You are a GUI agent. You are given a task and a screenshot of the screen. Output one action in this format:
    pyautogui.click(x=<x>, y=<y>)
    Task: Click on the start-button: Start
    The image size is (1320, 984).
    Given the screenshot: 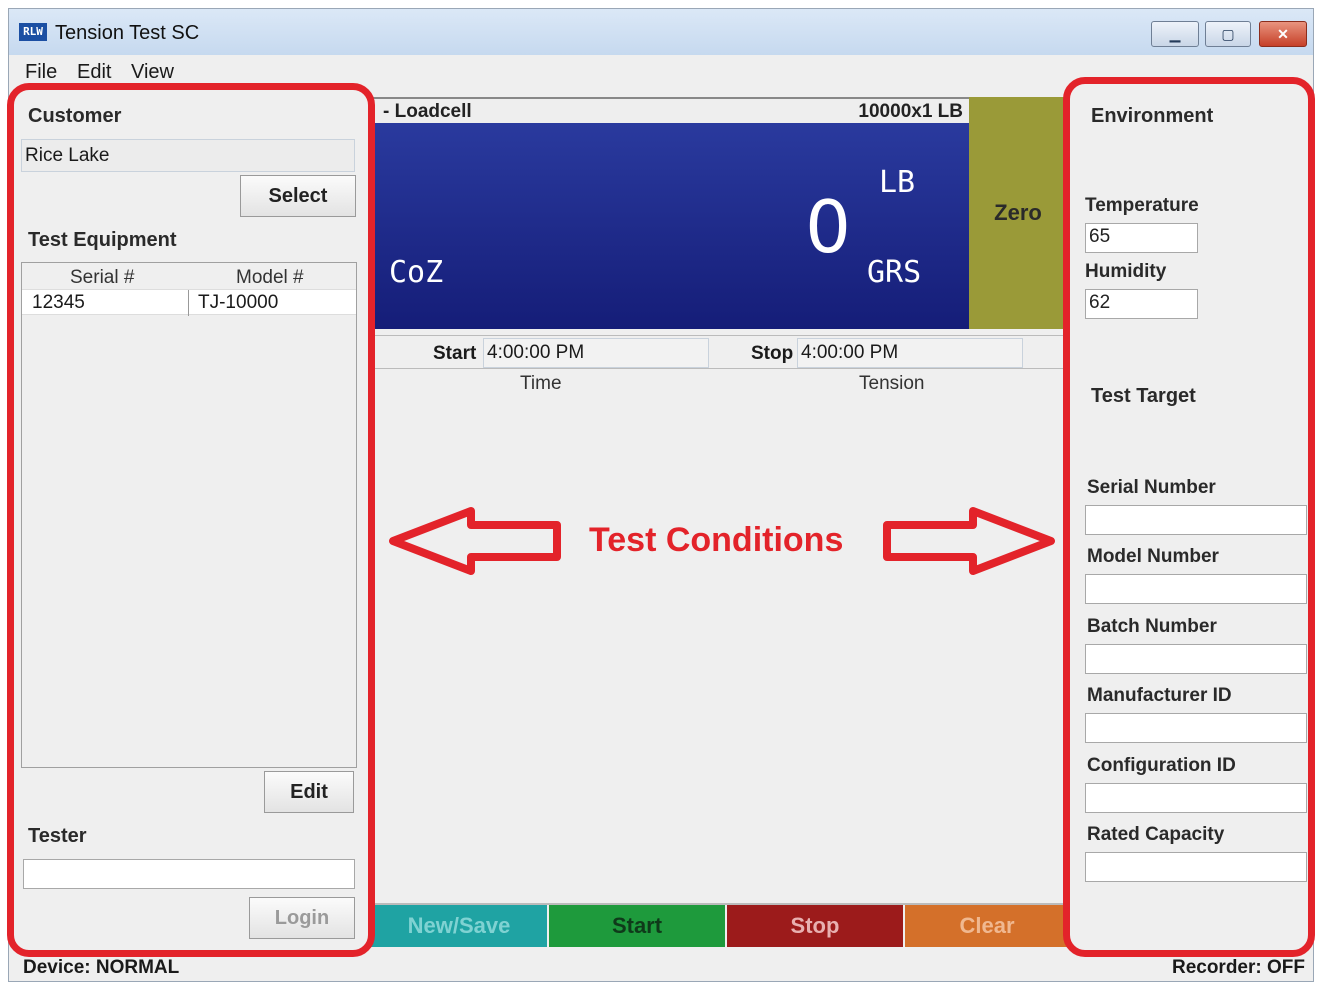 What is the action you would take?
    pyautogui.click(x=637, y=926)
    